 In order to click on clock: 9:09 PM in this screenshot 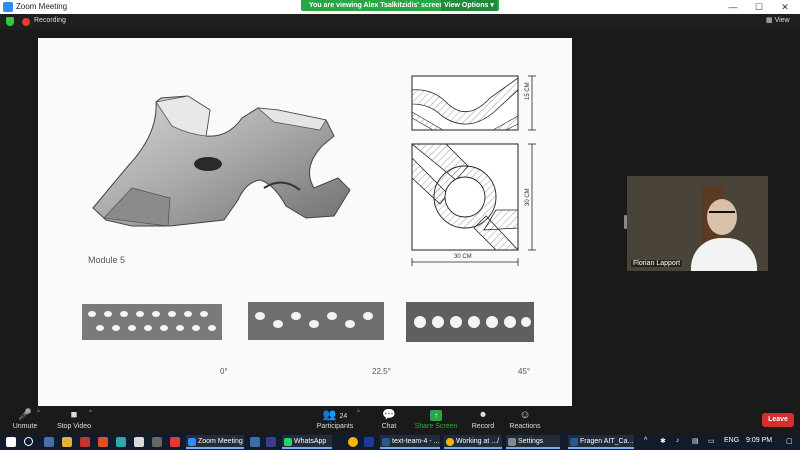, I will do `click(759, 440)`.